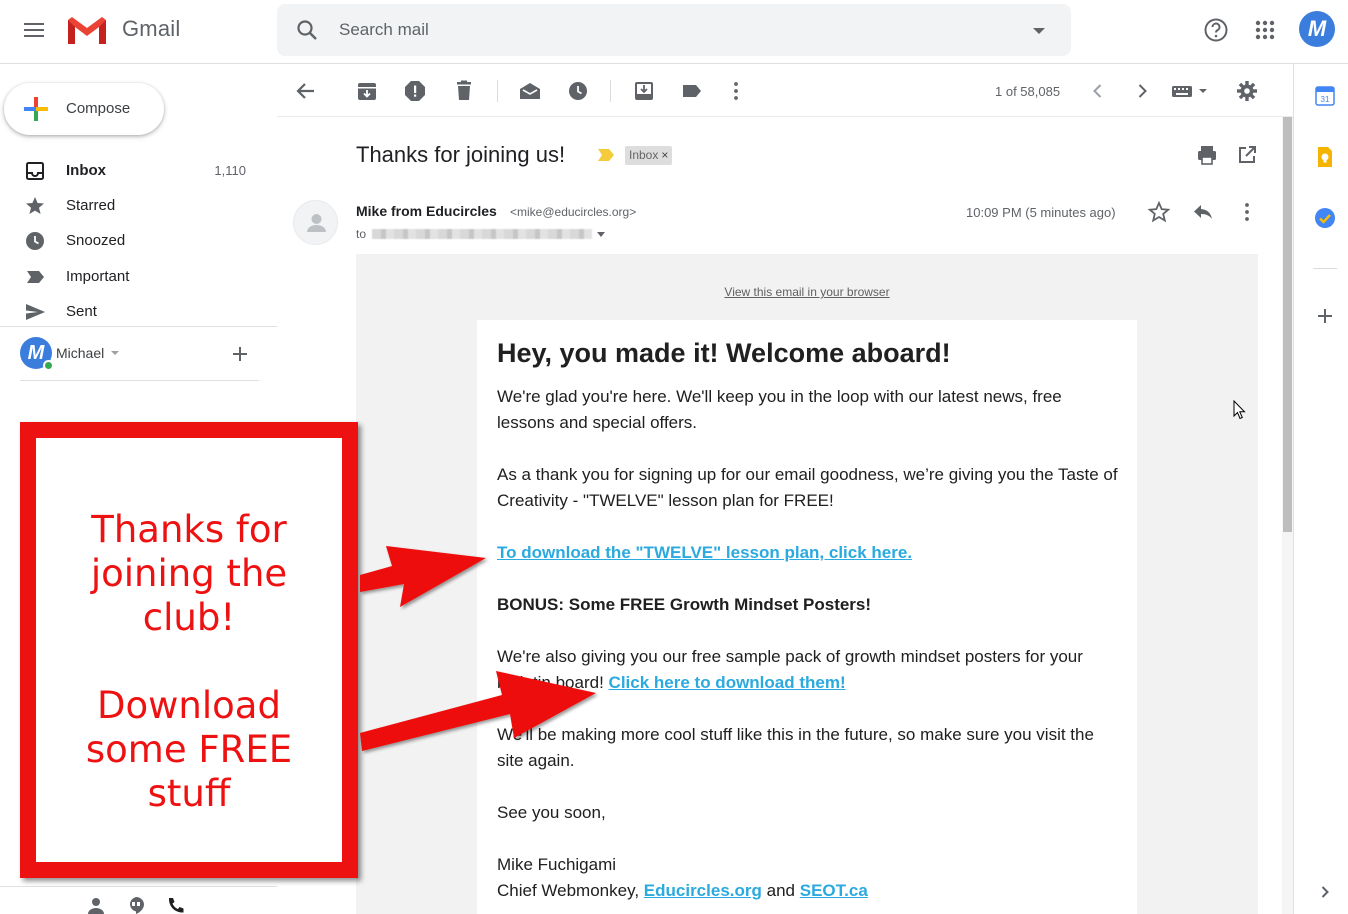 This screenshot has height=914, width=1348. Describe the element at coordinates (230, 170) in the screenshot. I see `unread-count: 1,110` at that location.